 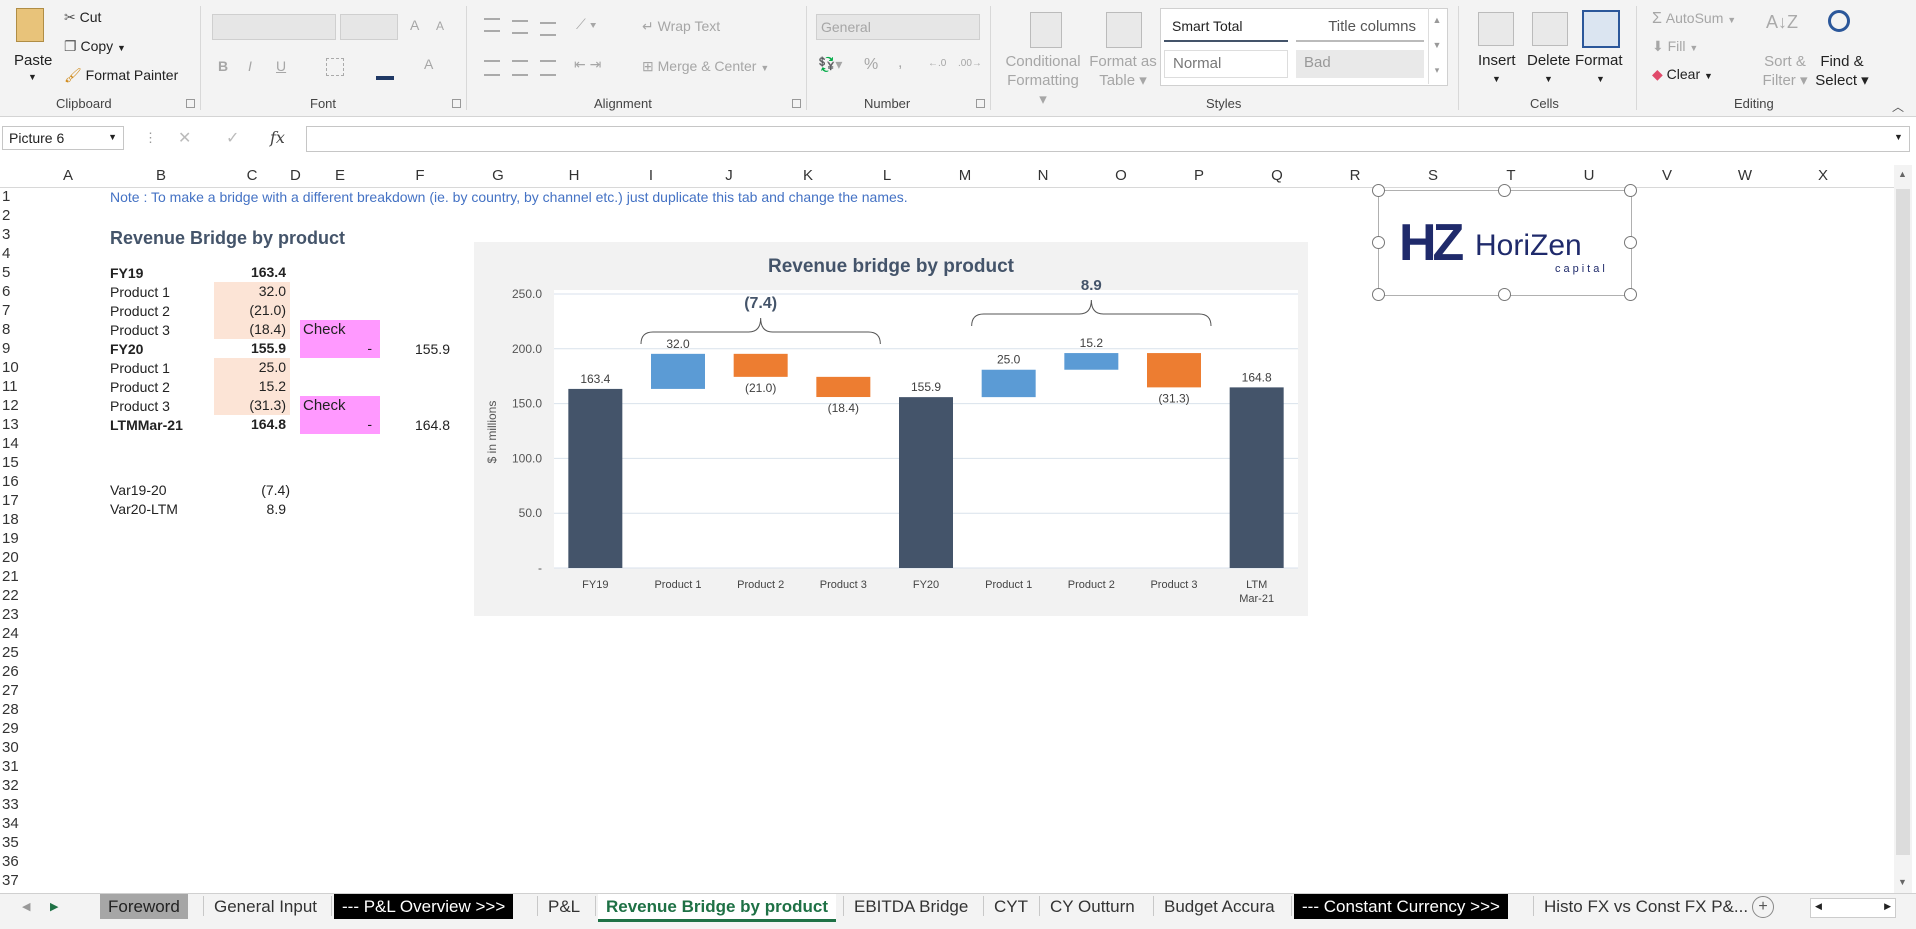 I want to click on find-select-button: Find & Select ▾, so click(x=1842, y=71).